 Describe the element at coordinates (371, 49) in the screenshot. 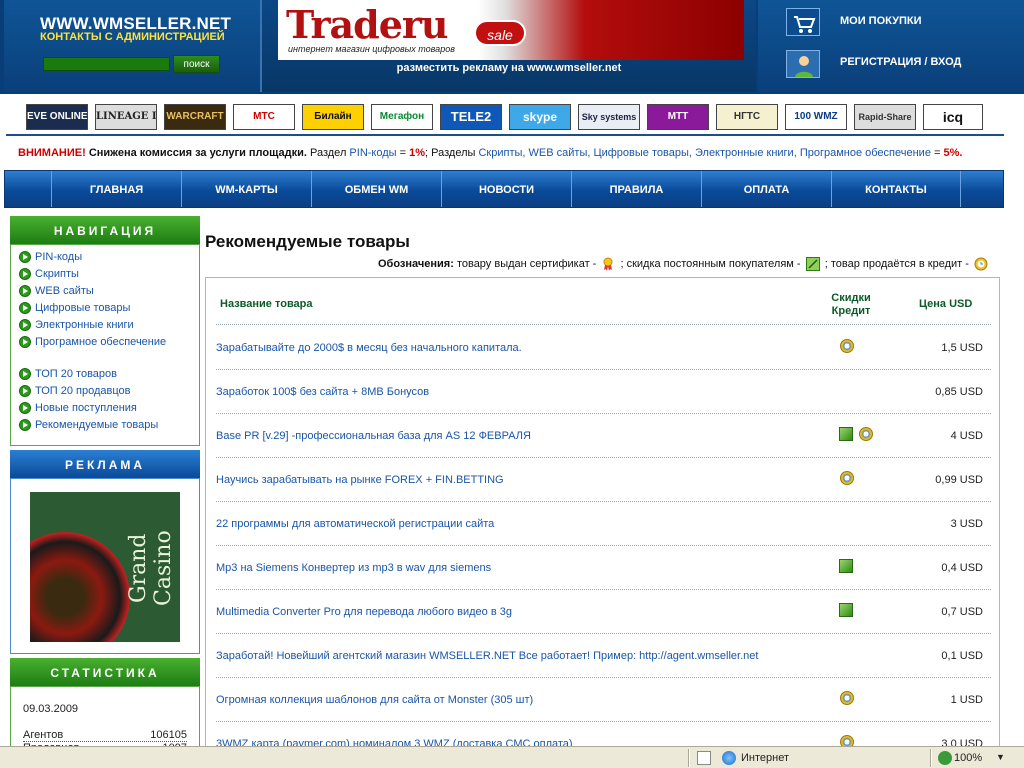

I see `banner-subtitle: интернет магазин цифровых товаров` at that location.